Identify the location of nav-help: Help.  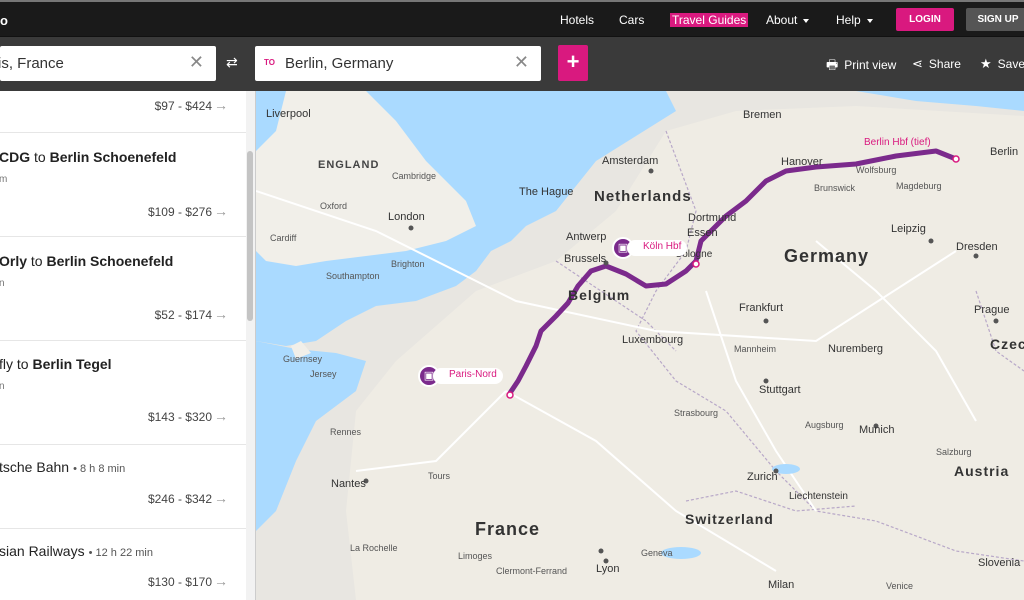
(854, 20).